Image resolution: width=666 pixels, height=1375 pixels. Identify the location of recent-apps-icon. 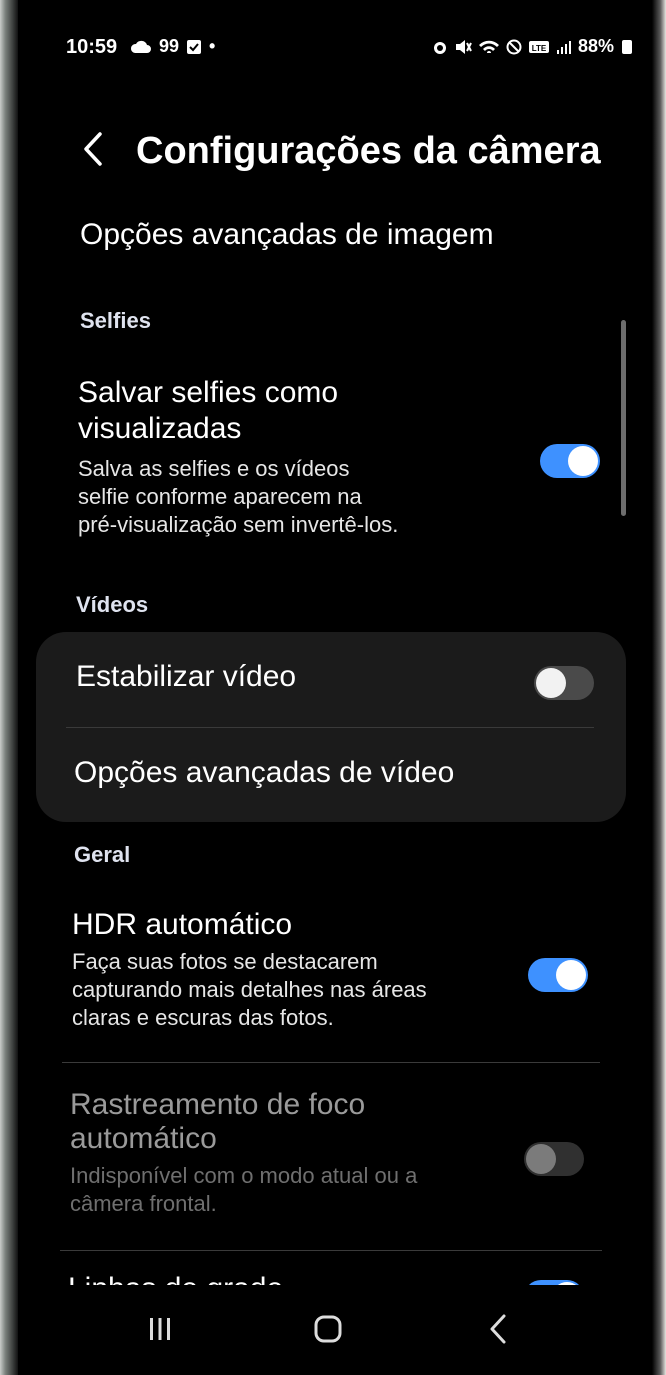
(160, 1329).